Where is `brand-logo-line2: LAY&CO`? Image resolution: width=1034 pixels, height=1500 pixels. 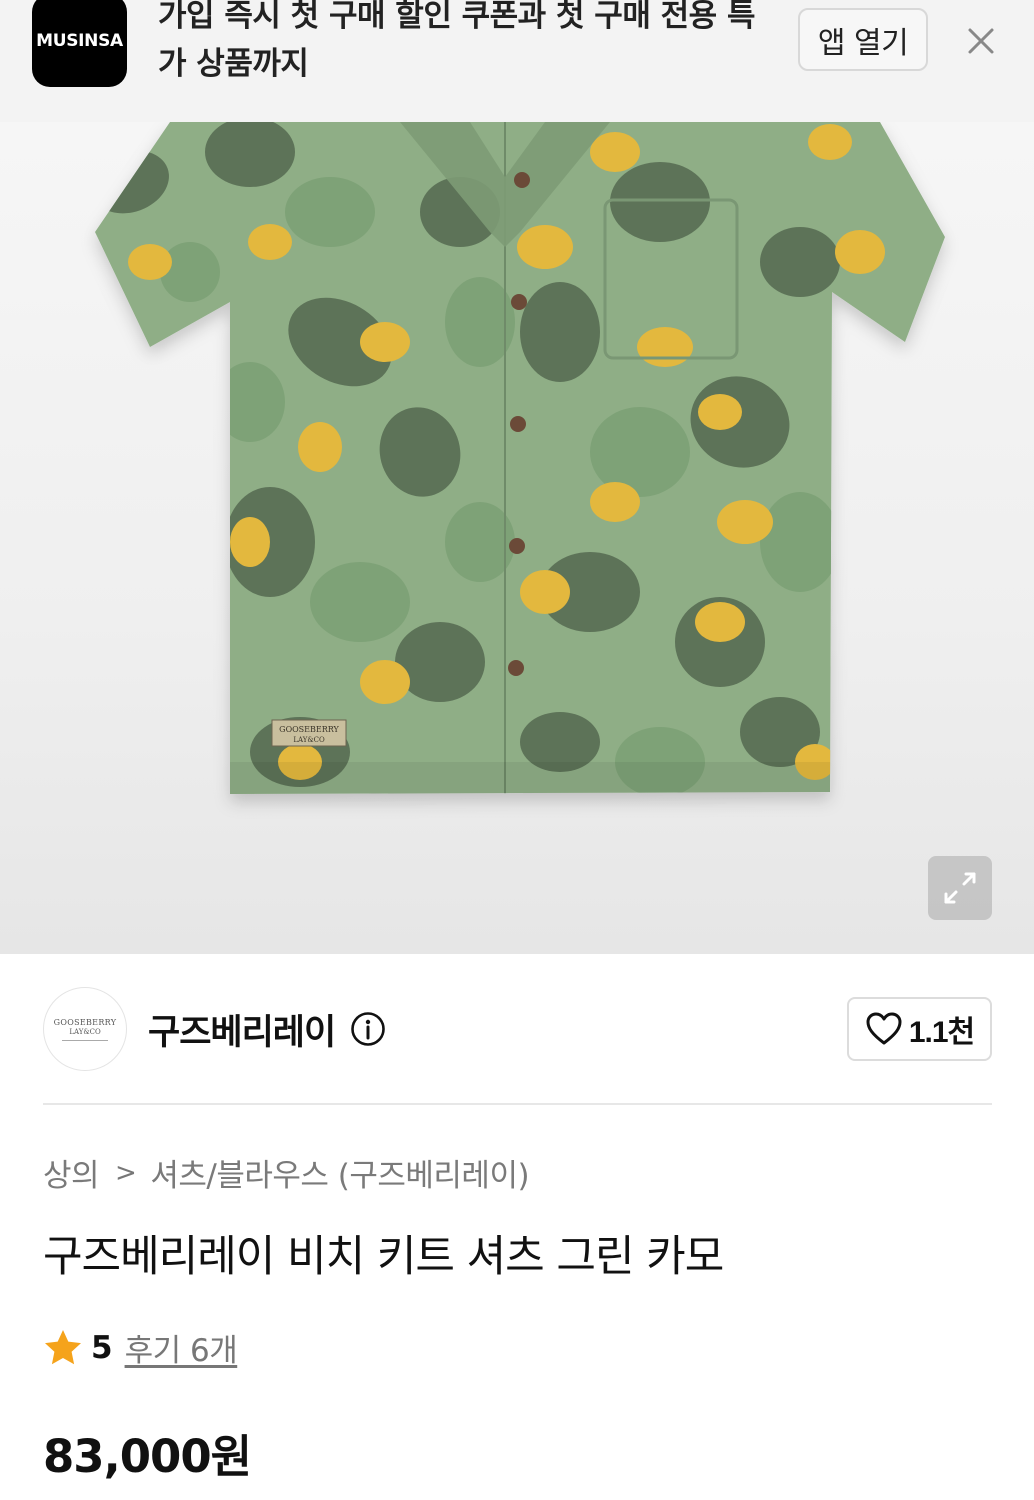 brand-logo-line2: LAY&CO is located at coordinates (85, 1031).